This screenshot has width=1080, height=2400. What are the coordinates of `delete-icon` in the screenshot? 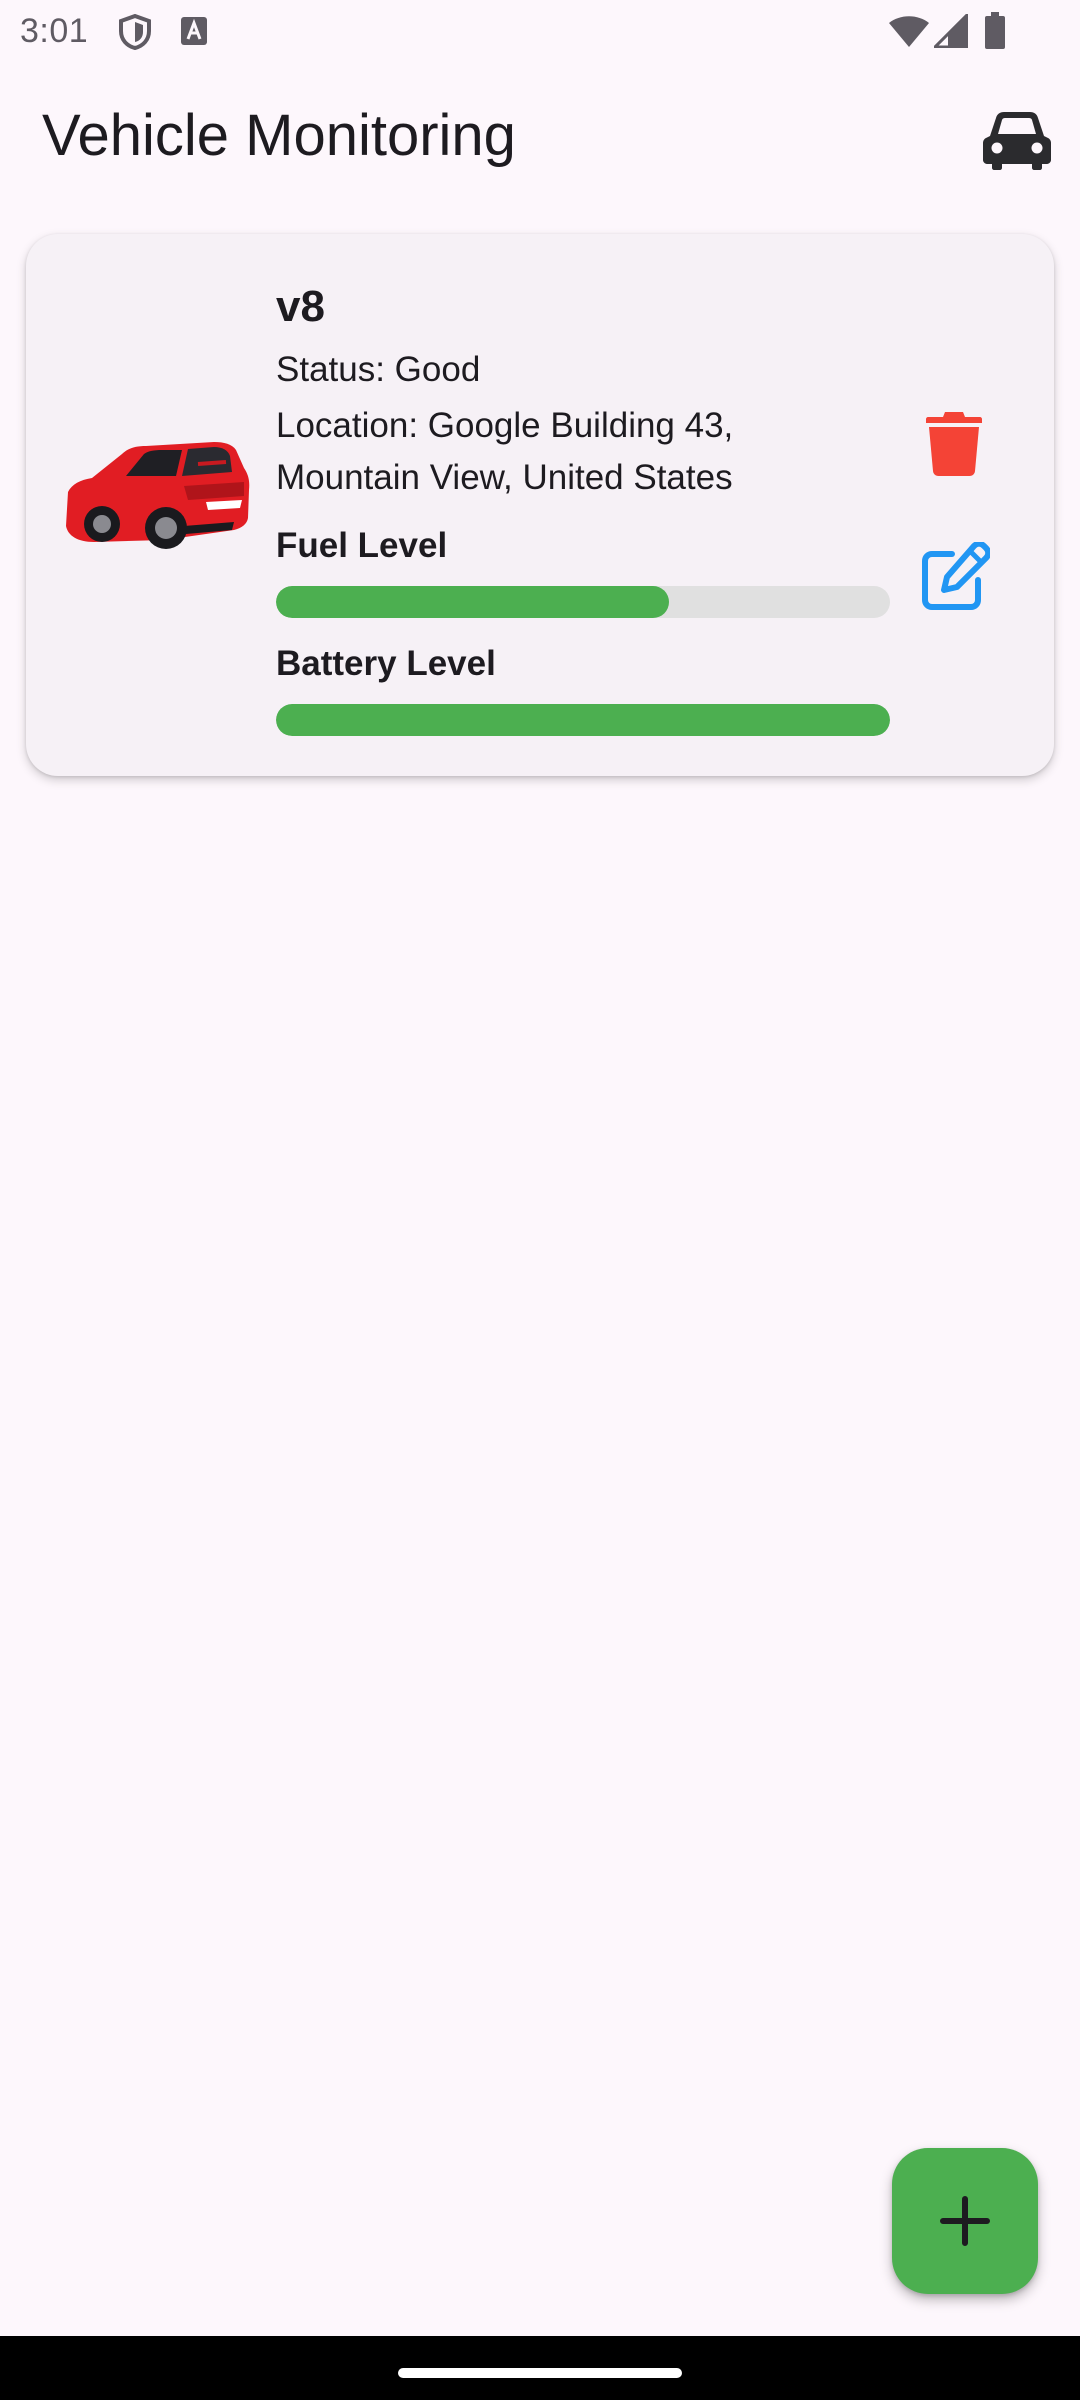 It's located at (954, 443).